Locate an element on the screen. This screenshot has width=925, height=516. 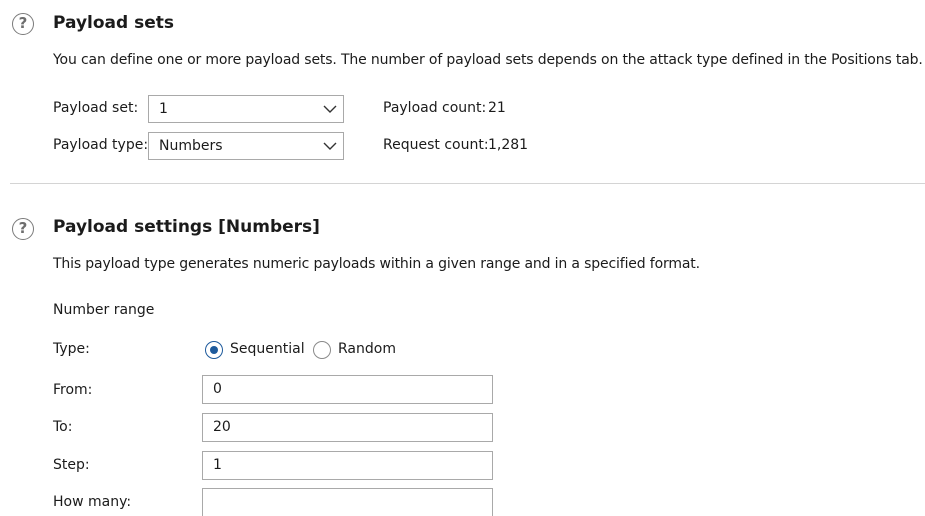
payload-settings-title: Payload settings [Numbers] is located at coordinates (186, 227).